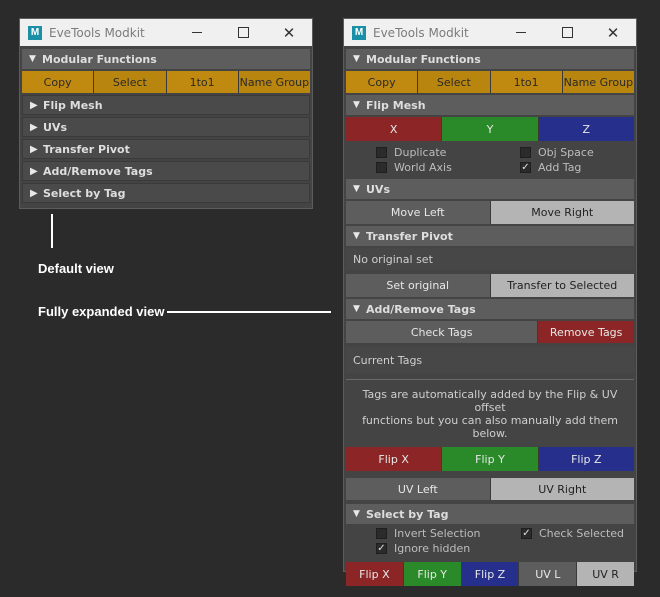 This screenshot has width=660, height=597. I want to click on add-tag-checkbox: ✓ Add Tag, so click(557, 167).